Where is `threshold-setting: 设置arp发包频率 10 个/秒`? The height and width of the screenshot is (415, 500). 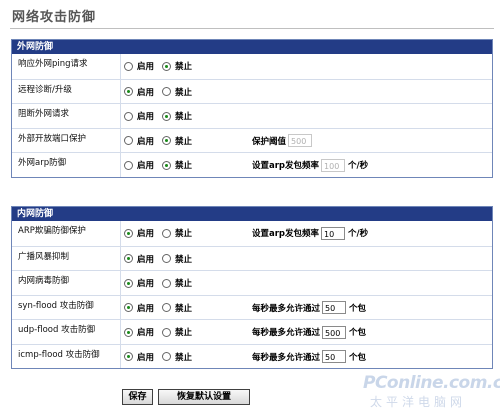
threshold-setting: 设置arp发包频率 10 个/秒 is located at coordinates (310, 233).